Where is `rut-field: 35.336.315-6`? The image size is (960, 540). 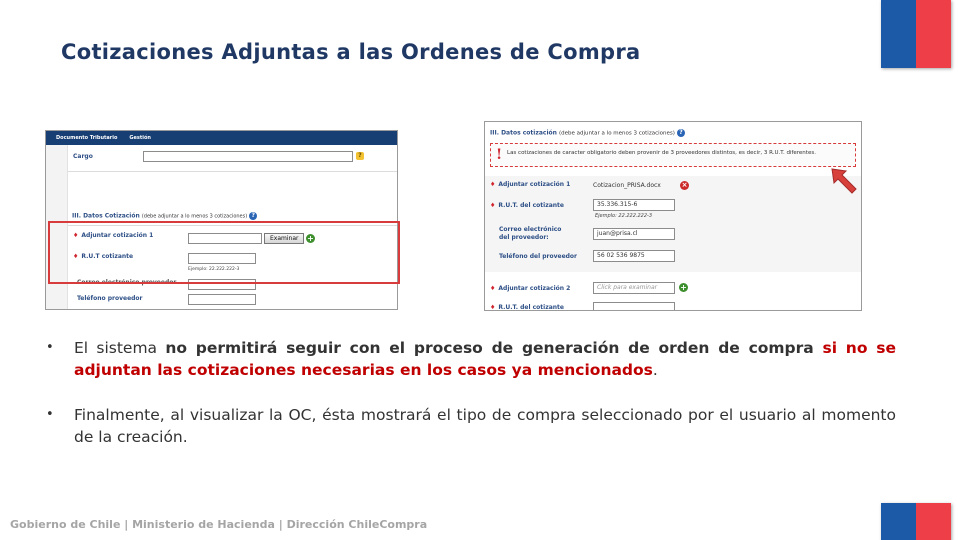
rut-field: 35.336.315-6 is located at coordinates (634, 205).